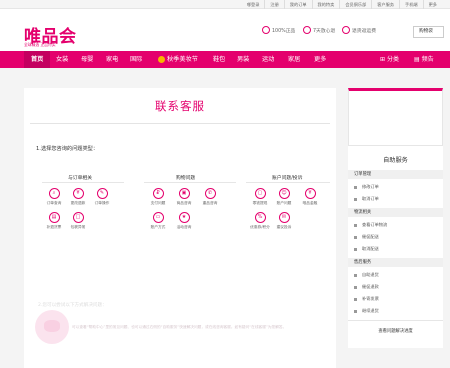 This screenshot has width=450, height=368. Describe the element at coordinates (432, 4) in the screenshot. I see `top-link-more: 更多` at that location.